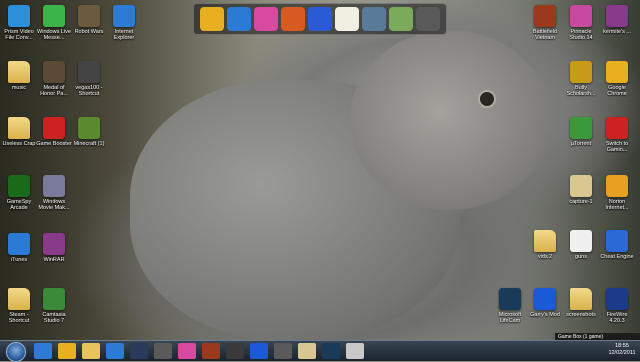 This screenshot has height=362, width=640. I want to click on desktop-icon-label: Steam - Shortcut, so click(19, 318).